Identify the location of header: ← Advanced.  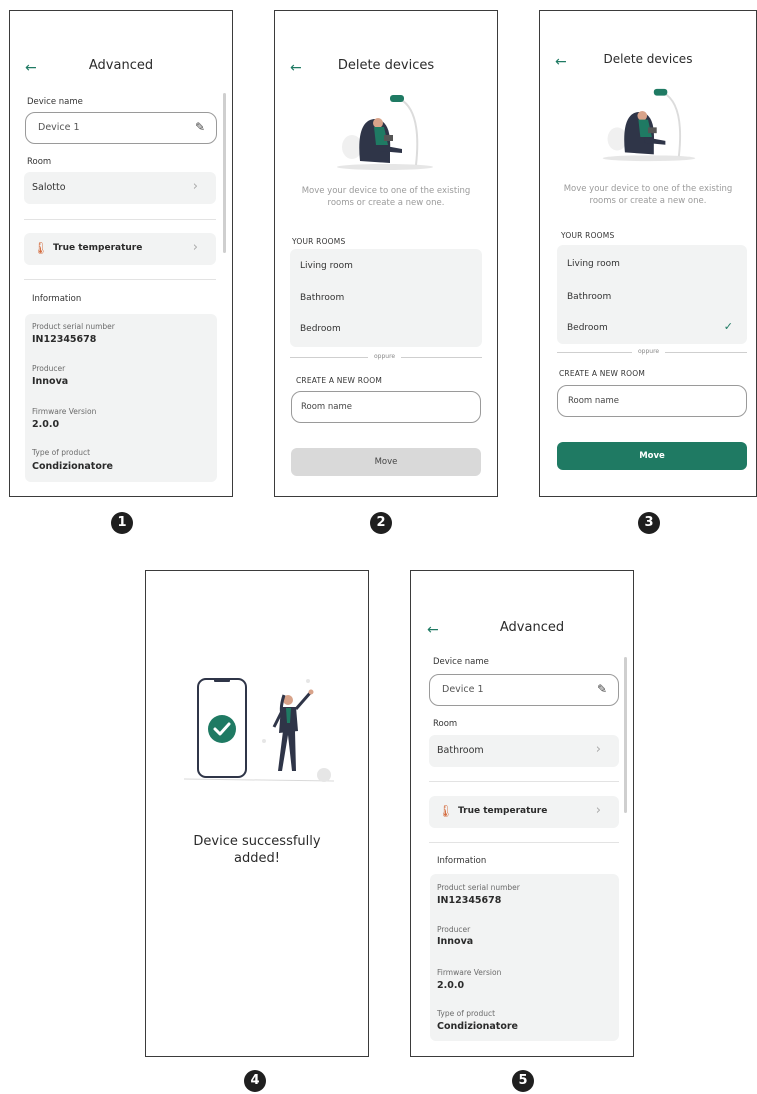
(121, 69).